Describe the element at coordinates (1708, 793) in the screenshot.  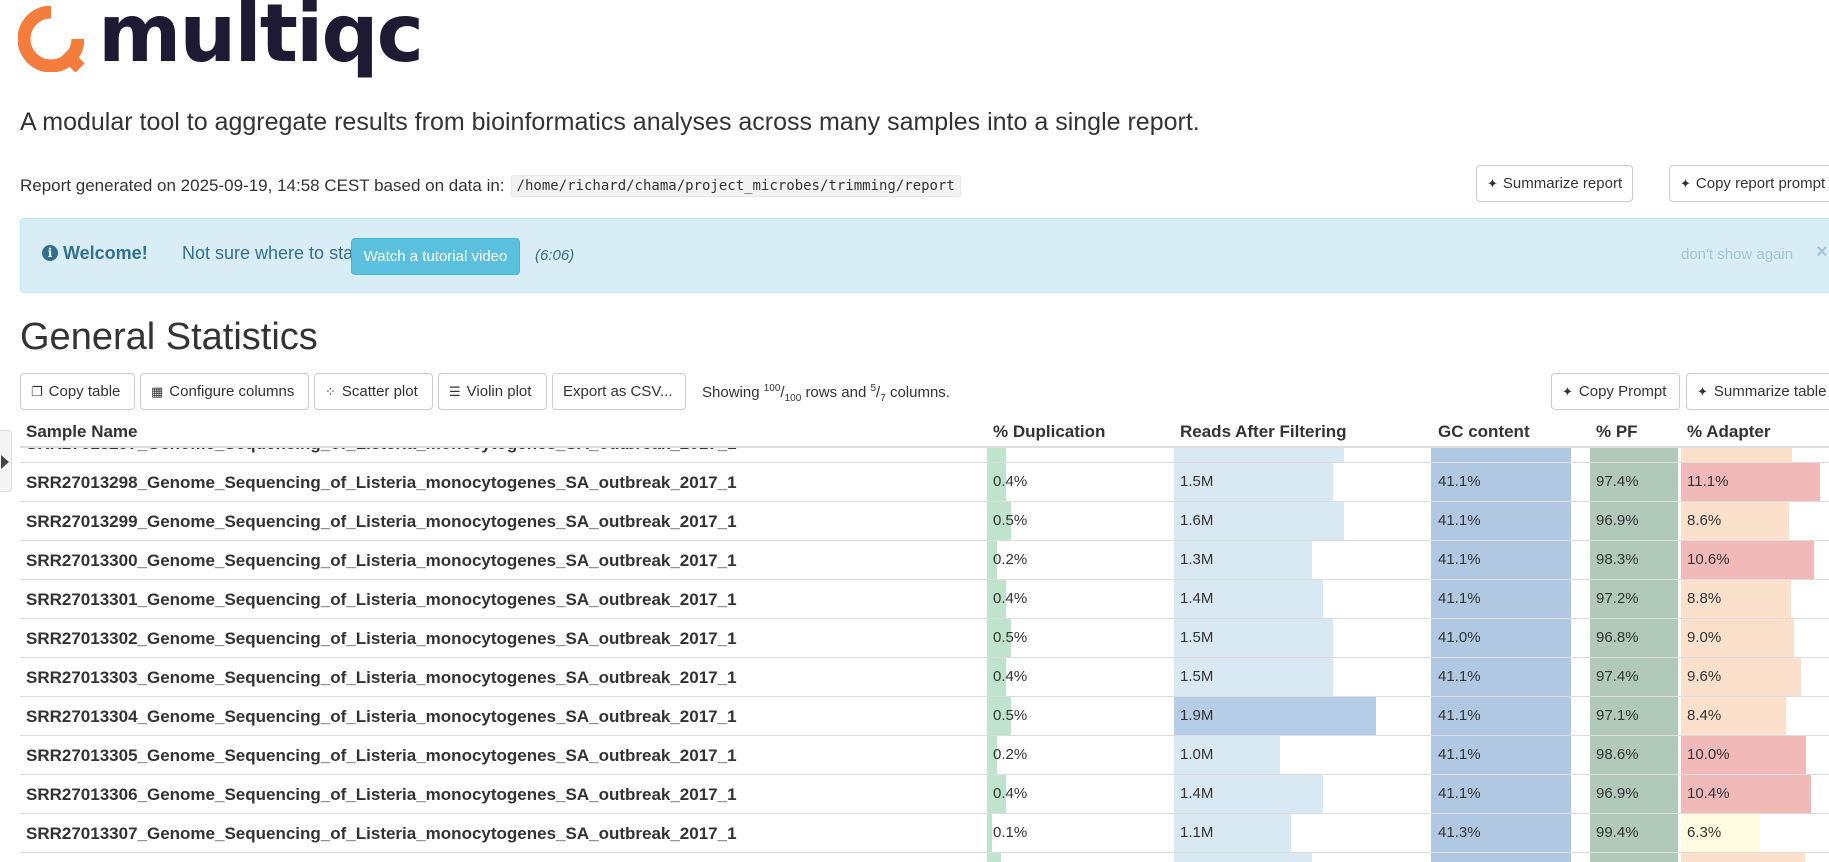
I see `adapter-value: 10.4%` at that location.